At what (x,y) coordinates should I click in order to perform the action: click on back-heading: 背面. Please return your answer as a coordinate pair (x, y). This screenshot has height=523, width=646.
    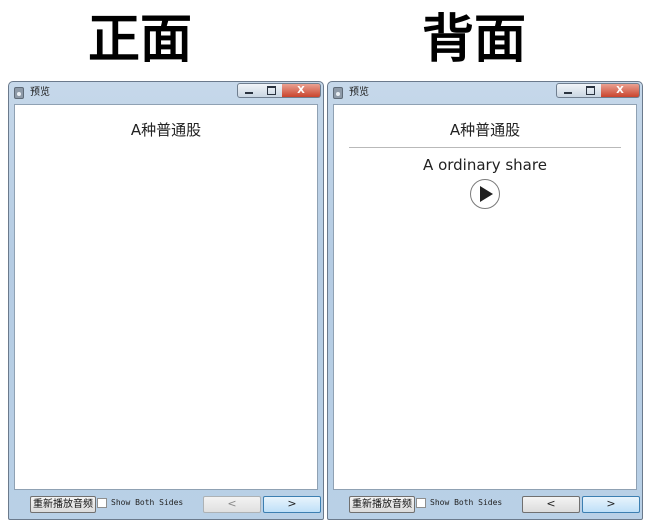
    Looking at the image, I should click on (473, 39).